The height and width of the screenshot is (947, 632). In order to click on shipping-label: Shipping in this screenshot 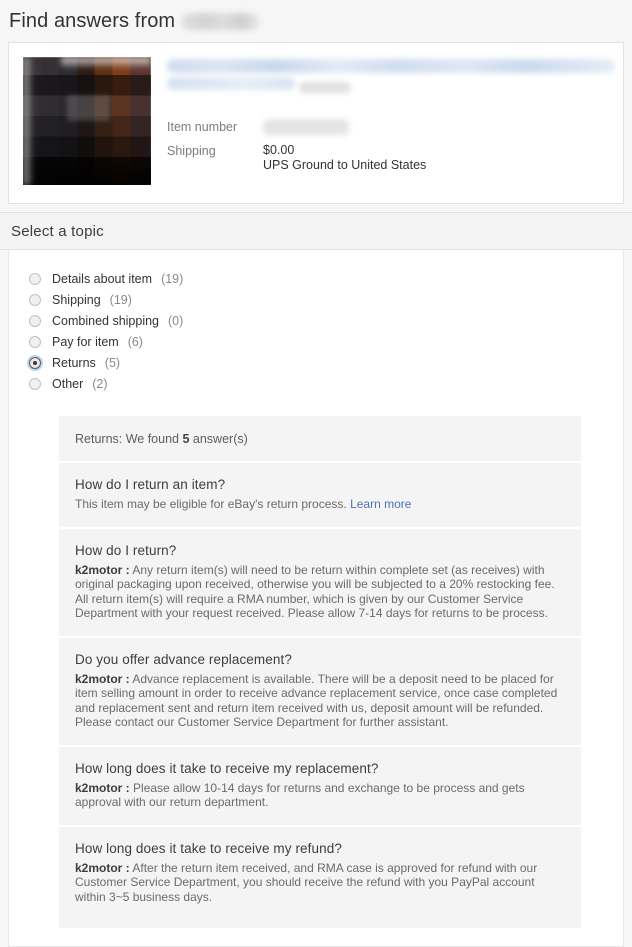, I will do `click(191, 151)`.